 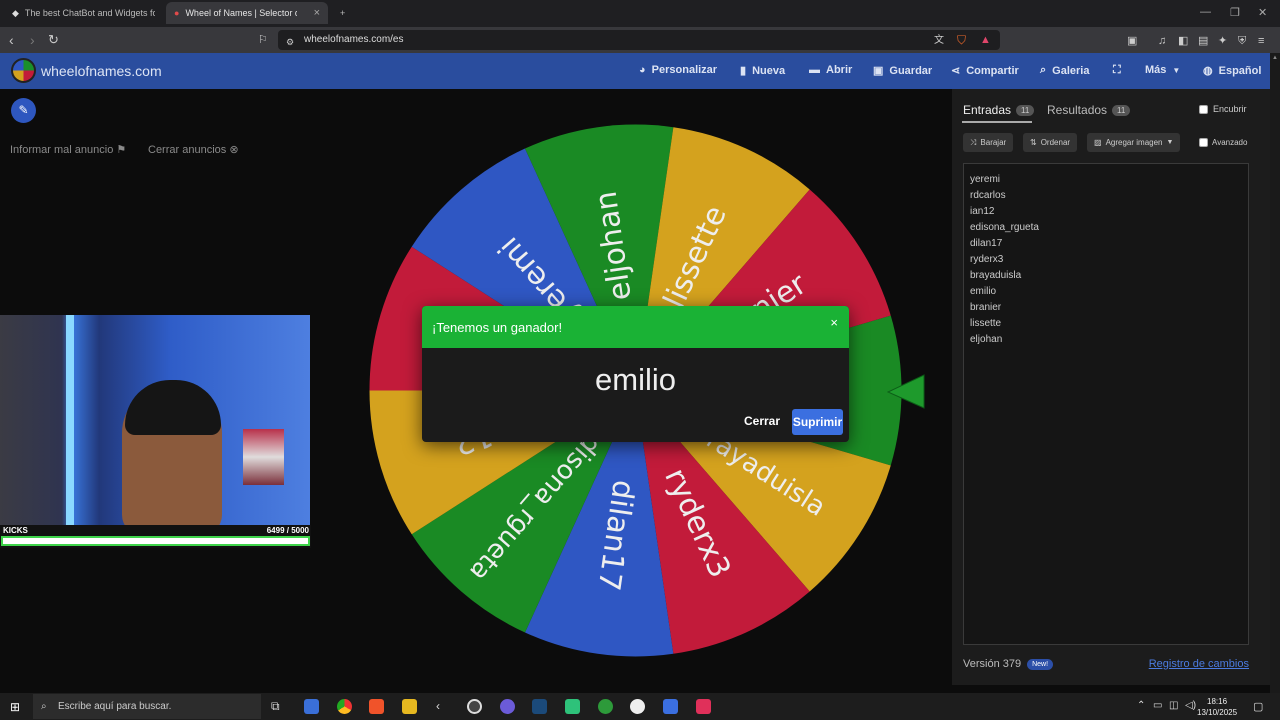 What do you see at coordinates (409, 706) in the screenshot?
I see `explorer-icon` at bounding box center [409, 706].